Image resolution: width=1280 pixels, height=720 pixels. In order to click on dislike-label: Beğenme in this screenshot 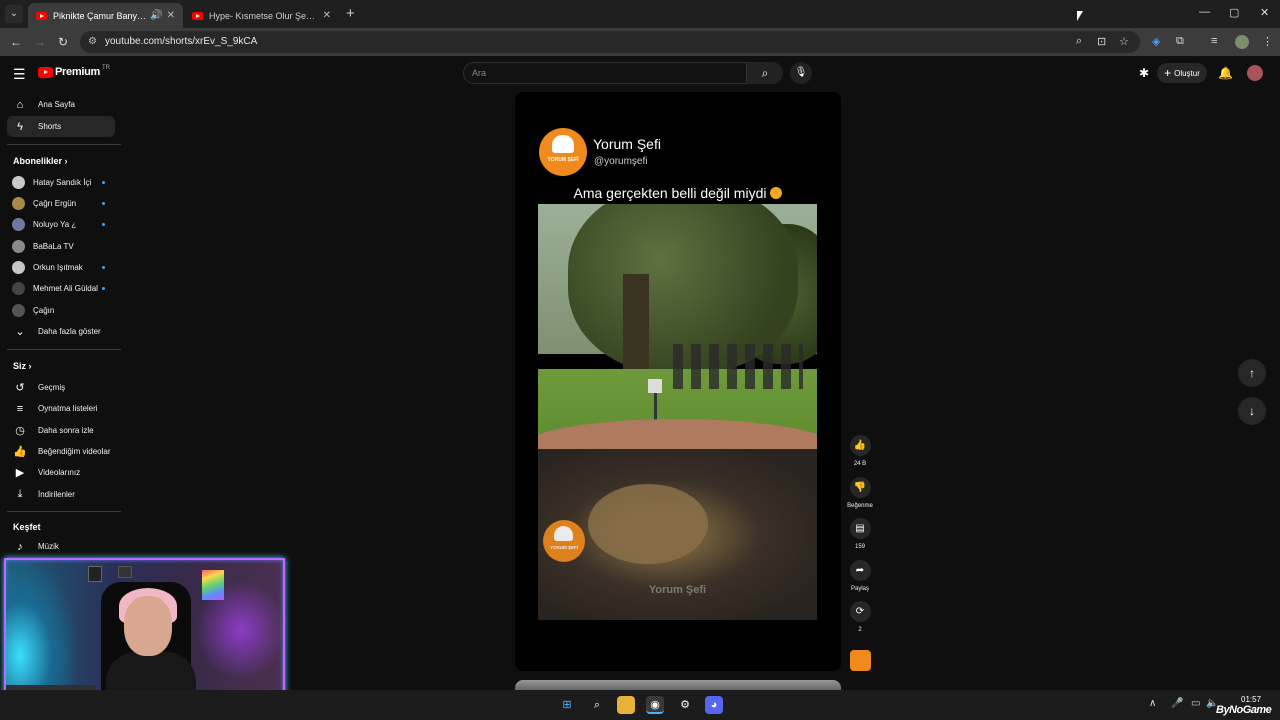, I will do `click(860, 506)`.